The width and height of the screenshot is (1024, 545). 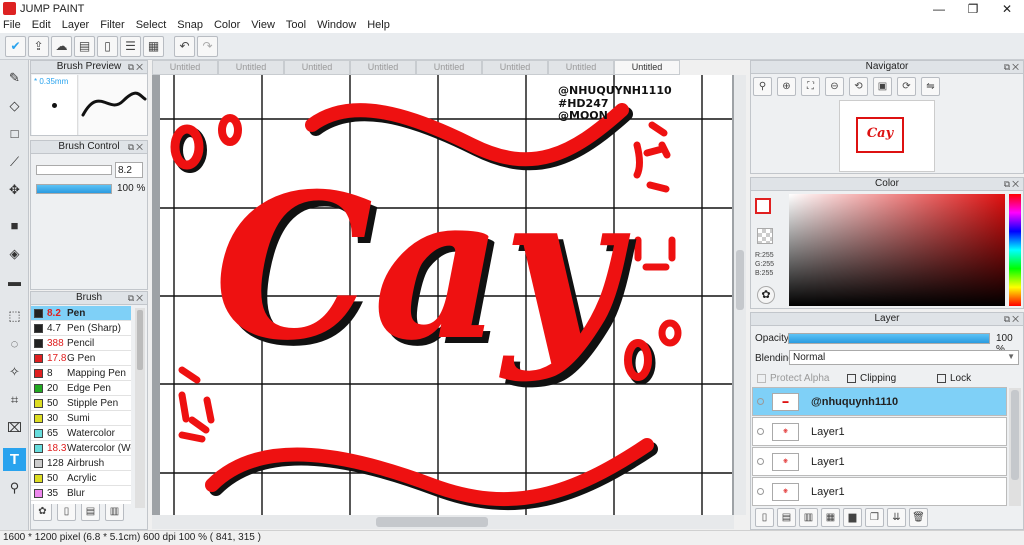 What do you see at coordinates (1015, 447) in the screenshot?
I see `layer-list-scrollbar` at bounding box center [1015, 447].